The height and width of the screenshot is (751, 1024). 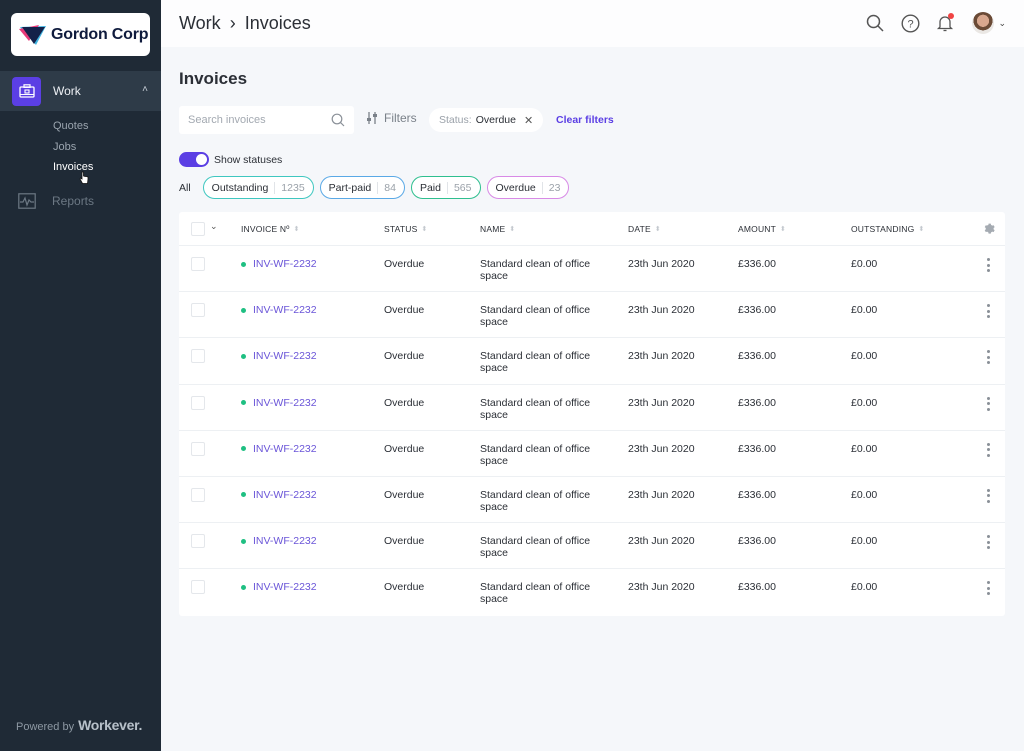 I want to click on show-statuses-toggle, so click(x=194, y=159).